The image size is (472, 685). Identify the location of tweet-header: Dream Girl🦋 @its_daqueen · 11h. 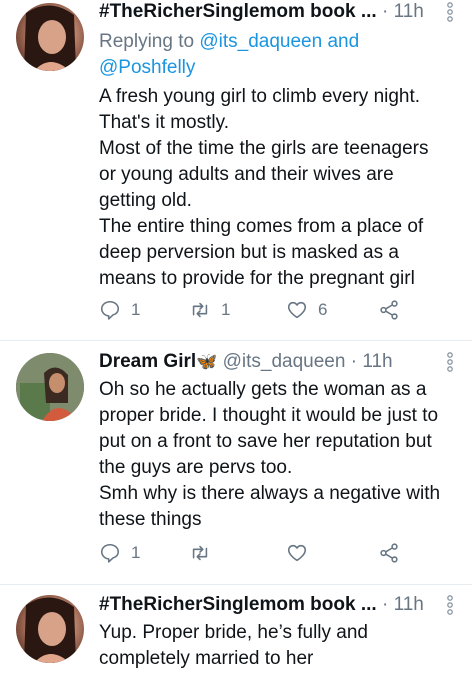
(277, 364).